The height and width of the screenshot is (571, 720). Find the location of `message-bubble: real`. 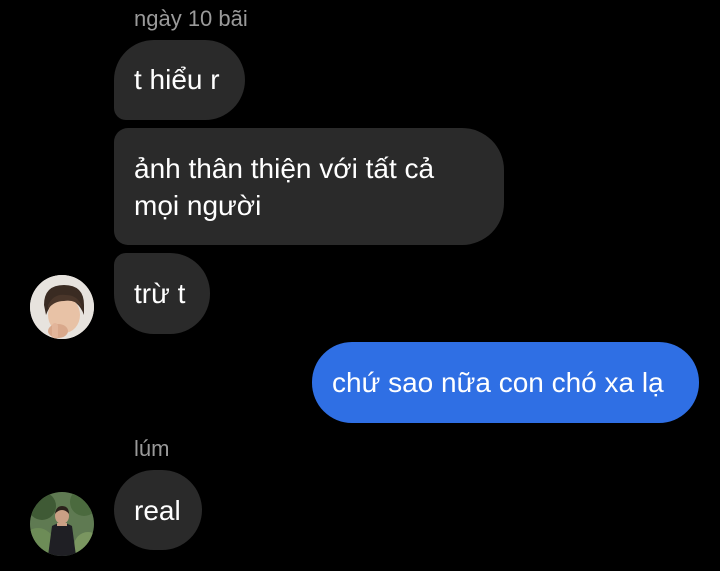

message-bubble: real is located at coordinates (158, 510).